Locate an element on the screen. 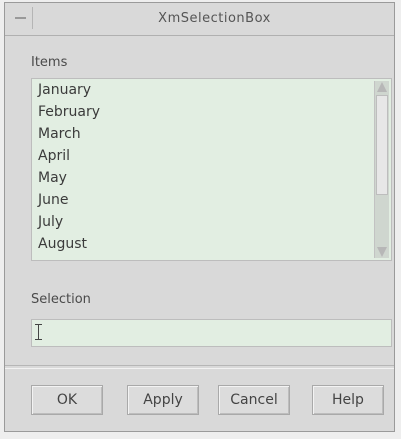  list-item-june: June is located at coordinates (211, 200).